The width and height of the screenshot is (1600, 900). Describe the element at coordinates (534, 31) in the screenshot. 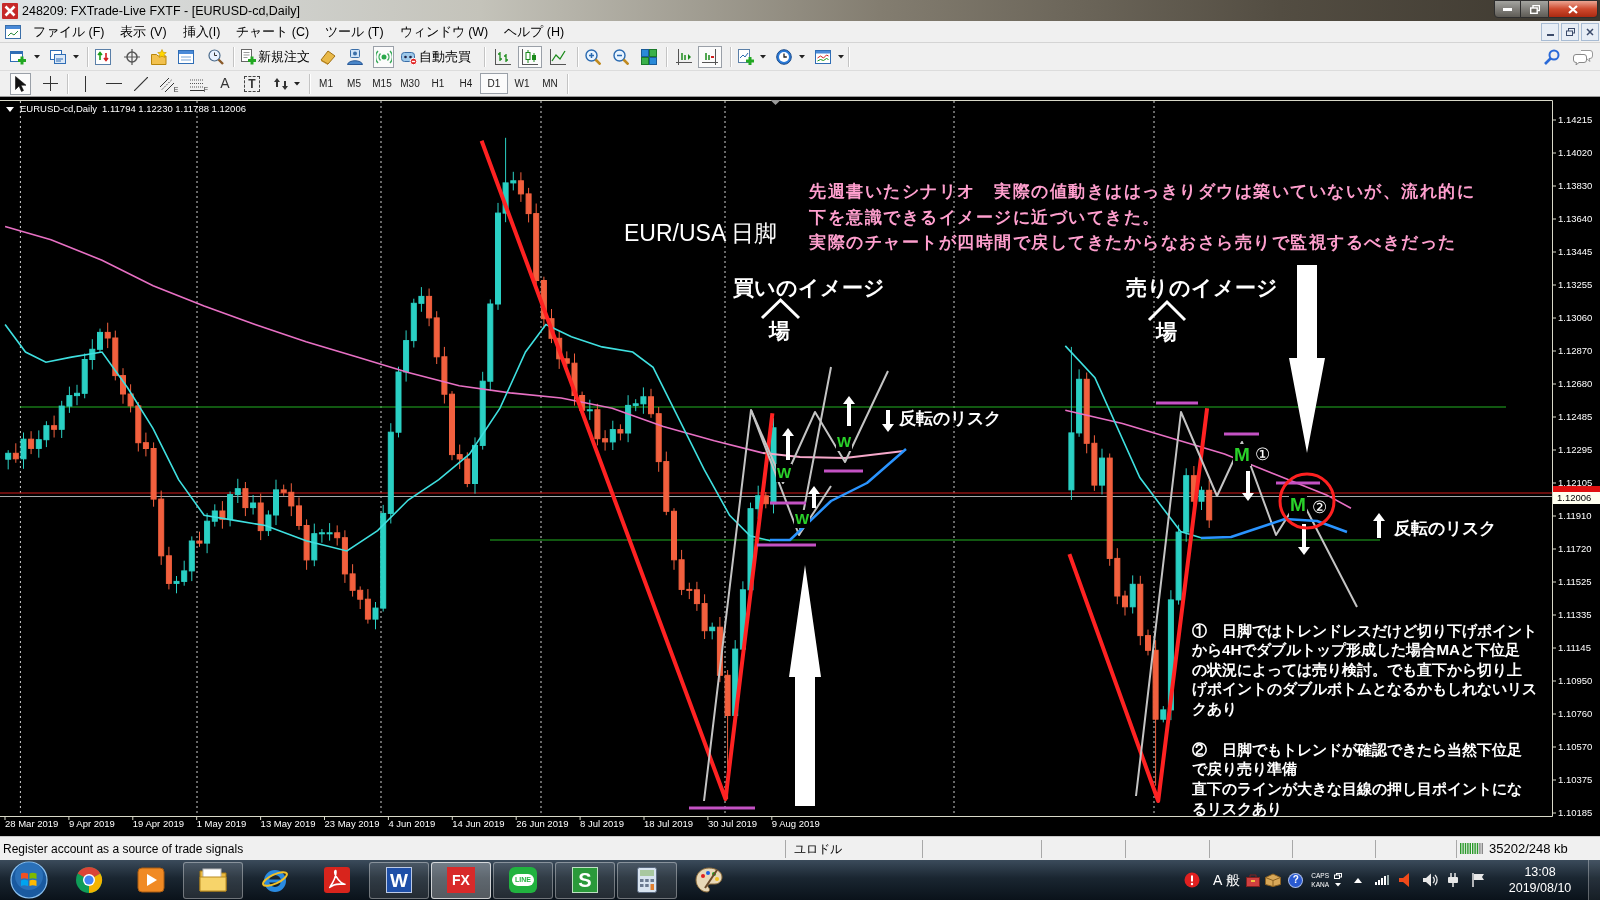

I see `menu-item: ヘルプ (H)` at that location.